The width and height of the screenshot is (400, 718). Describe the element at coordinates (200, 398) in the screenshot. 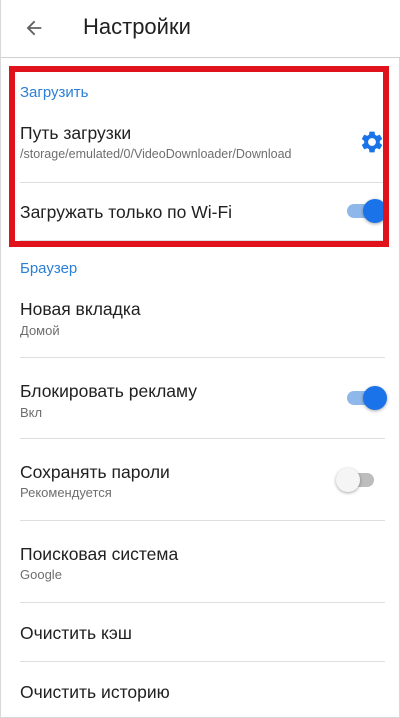

I see `block-ads-row: Блокировать рекламу Вкл` at that location.